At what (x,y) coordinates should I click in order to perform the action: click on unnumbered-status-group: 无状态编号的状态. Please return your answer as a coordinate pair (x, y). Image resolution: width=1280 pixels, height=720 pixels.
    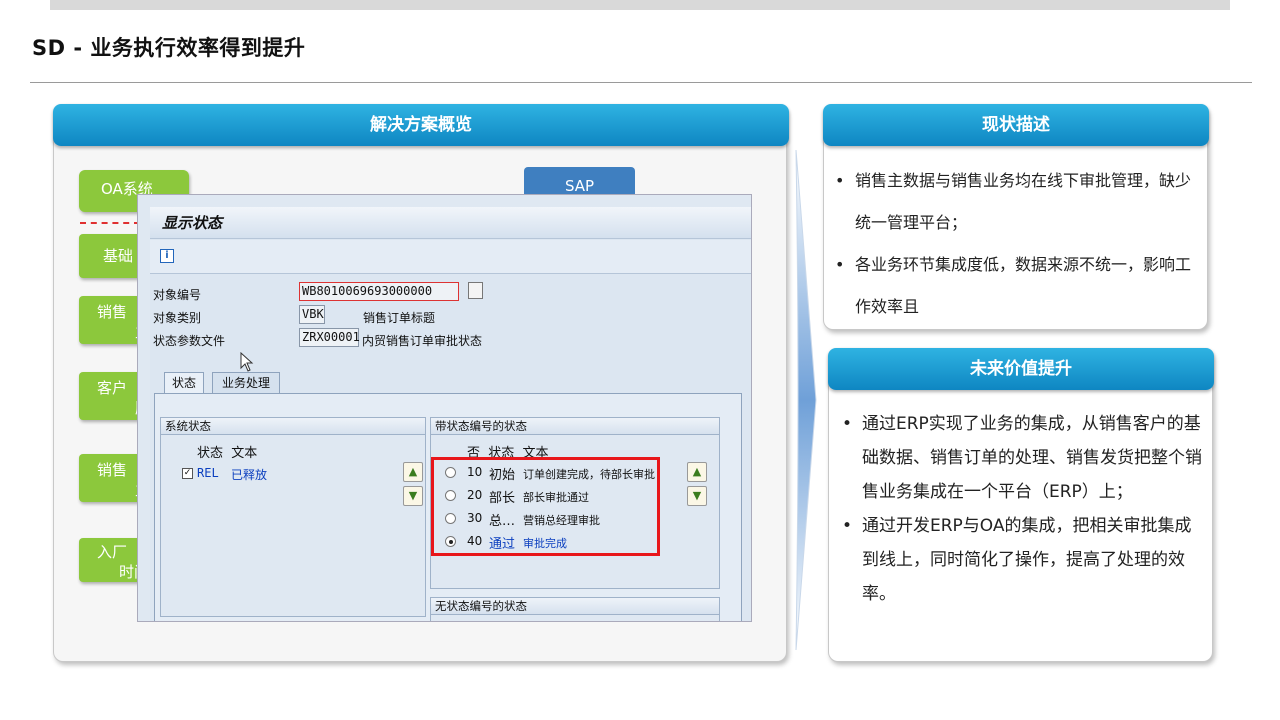
    Looking at the image, I should click on (575, 609).